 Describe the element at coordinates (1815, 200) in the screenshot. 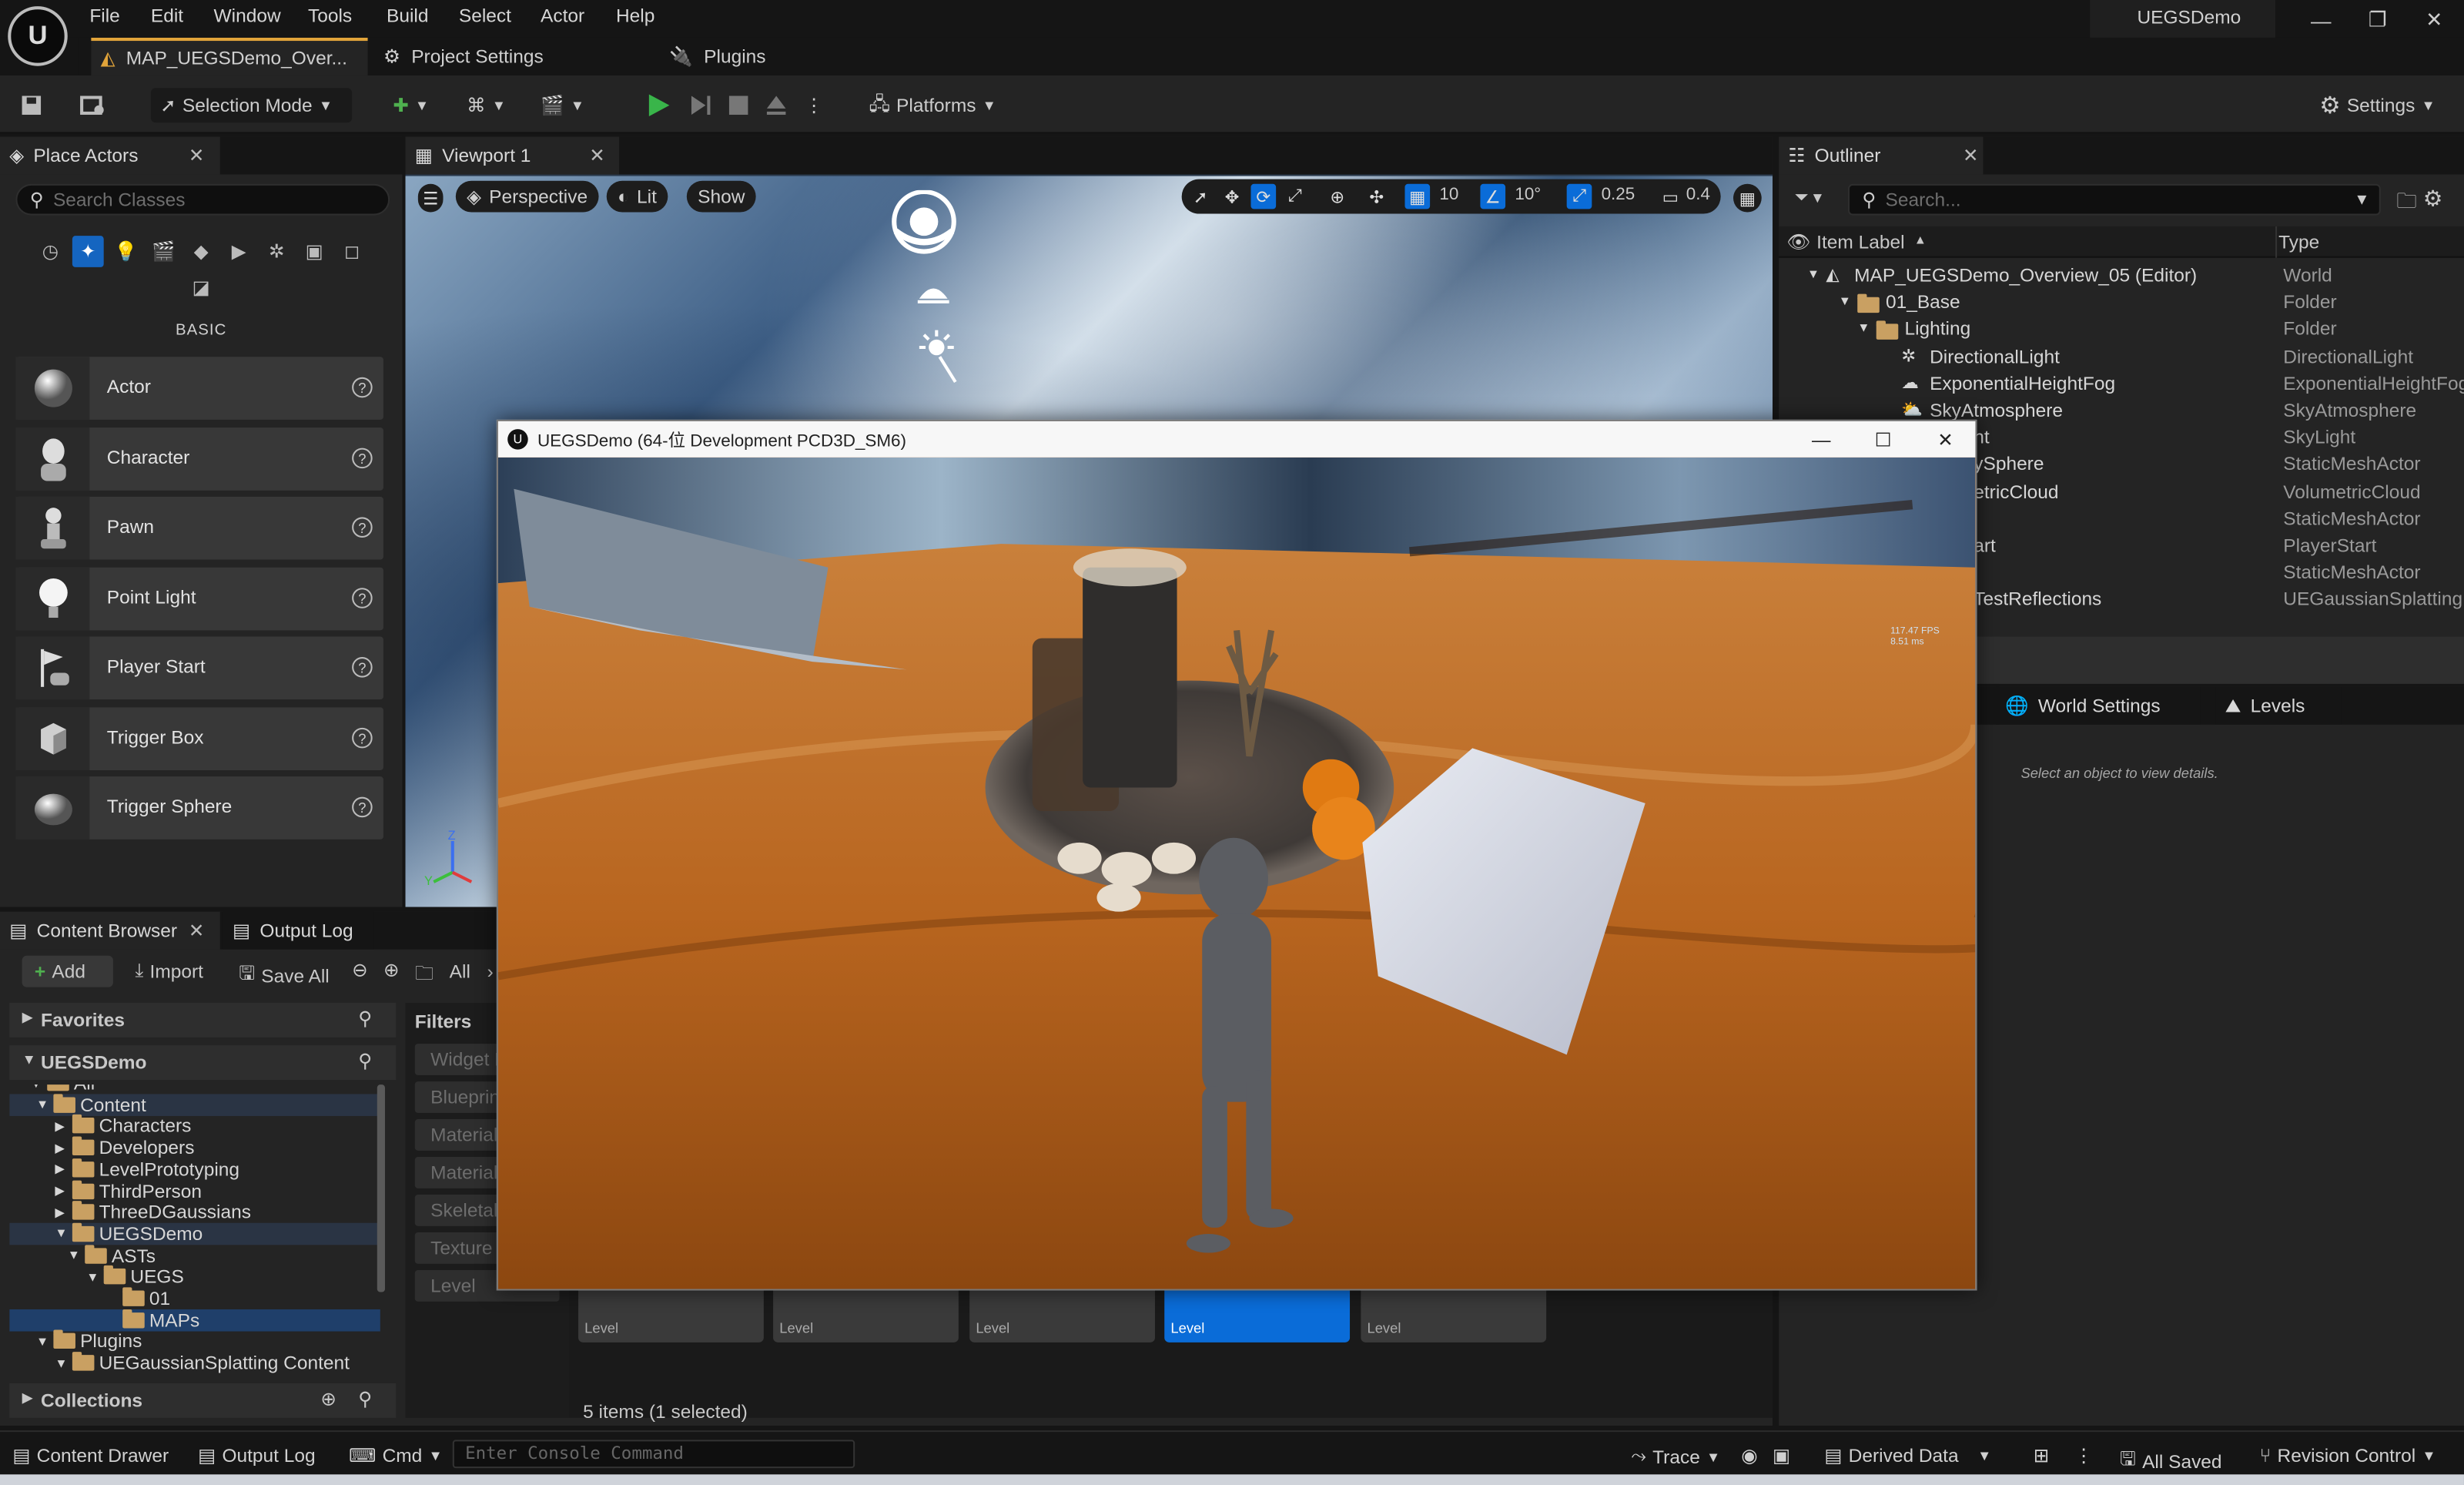

I see `filter-icon: ⏷ ▾` at that location.